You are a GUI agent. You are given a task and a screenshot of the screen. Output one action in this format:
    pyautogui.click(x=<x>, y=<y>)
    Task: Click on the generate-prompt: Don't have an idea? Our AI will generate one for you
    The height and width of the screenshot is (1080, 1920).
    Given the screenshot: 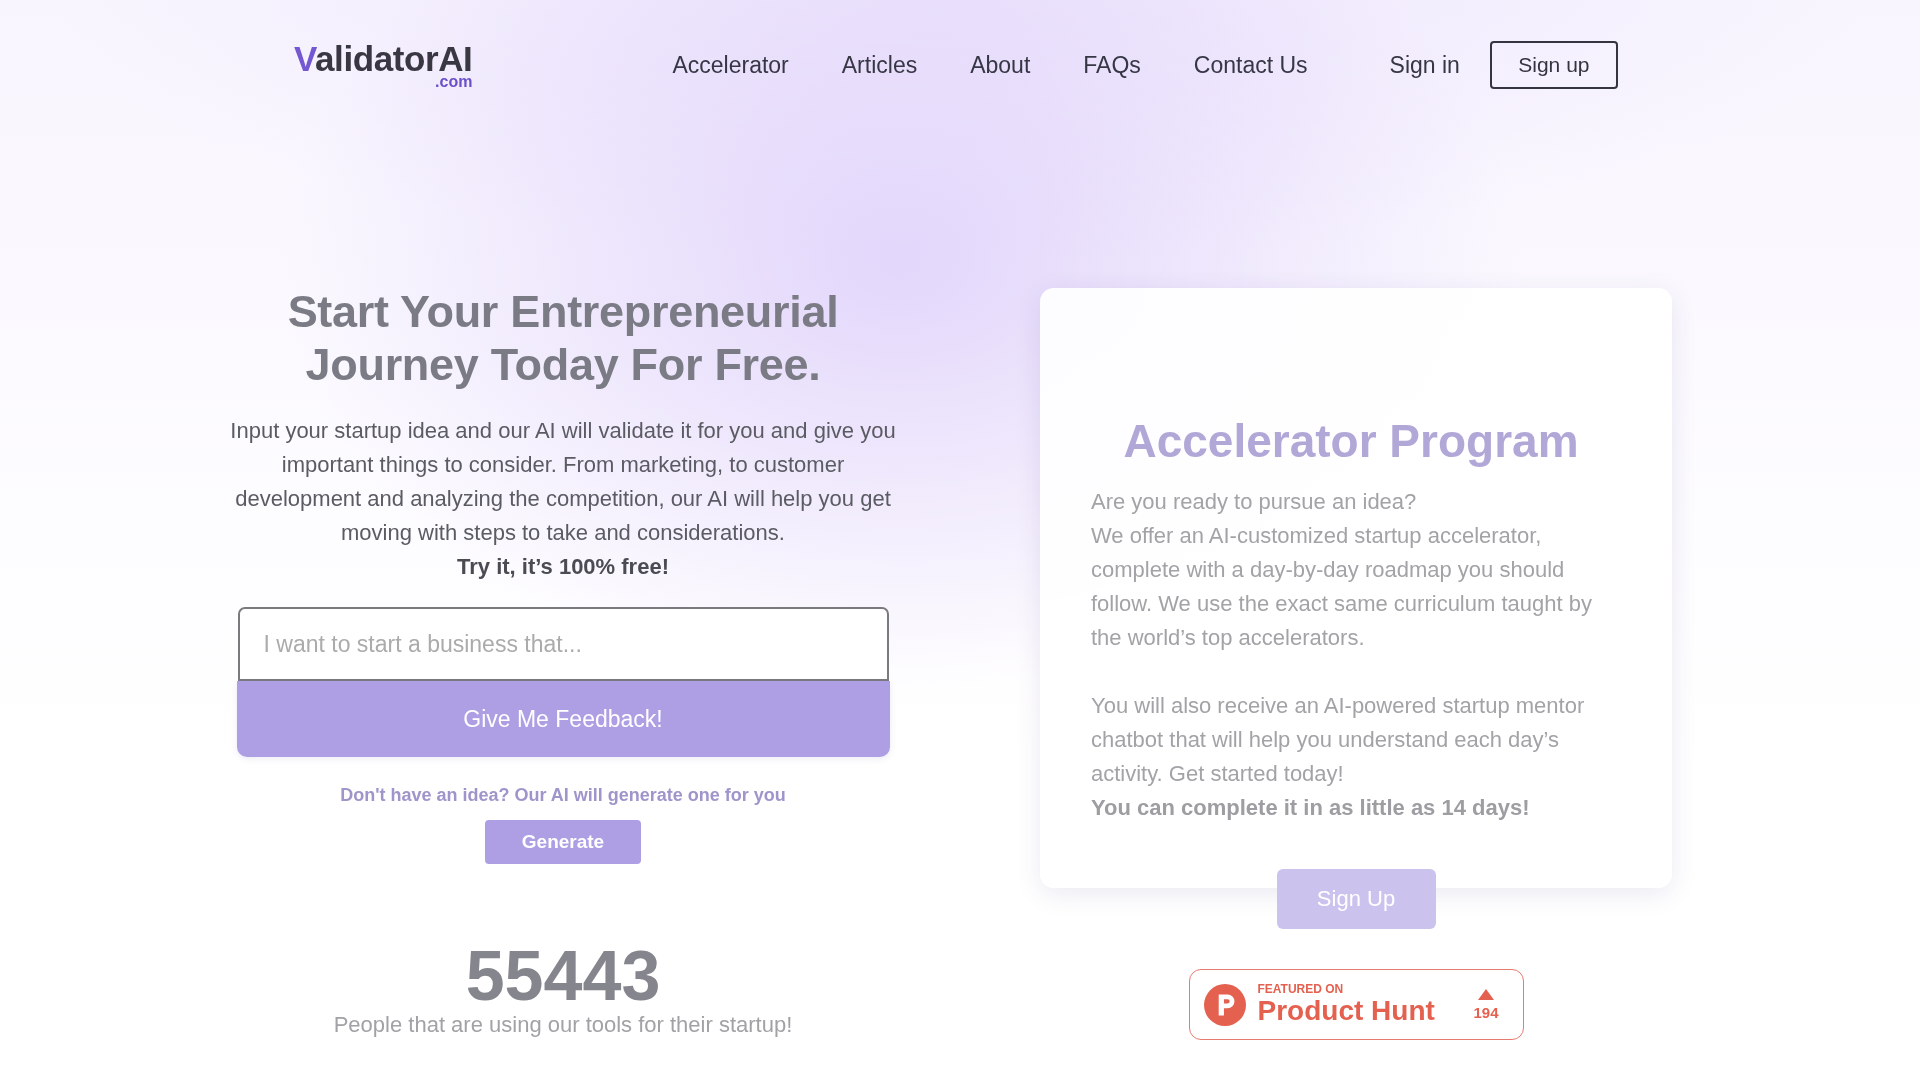 What is the action you would take?
    pyautogui.click(x=563, y=795)
    